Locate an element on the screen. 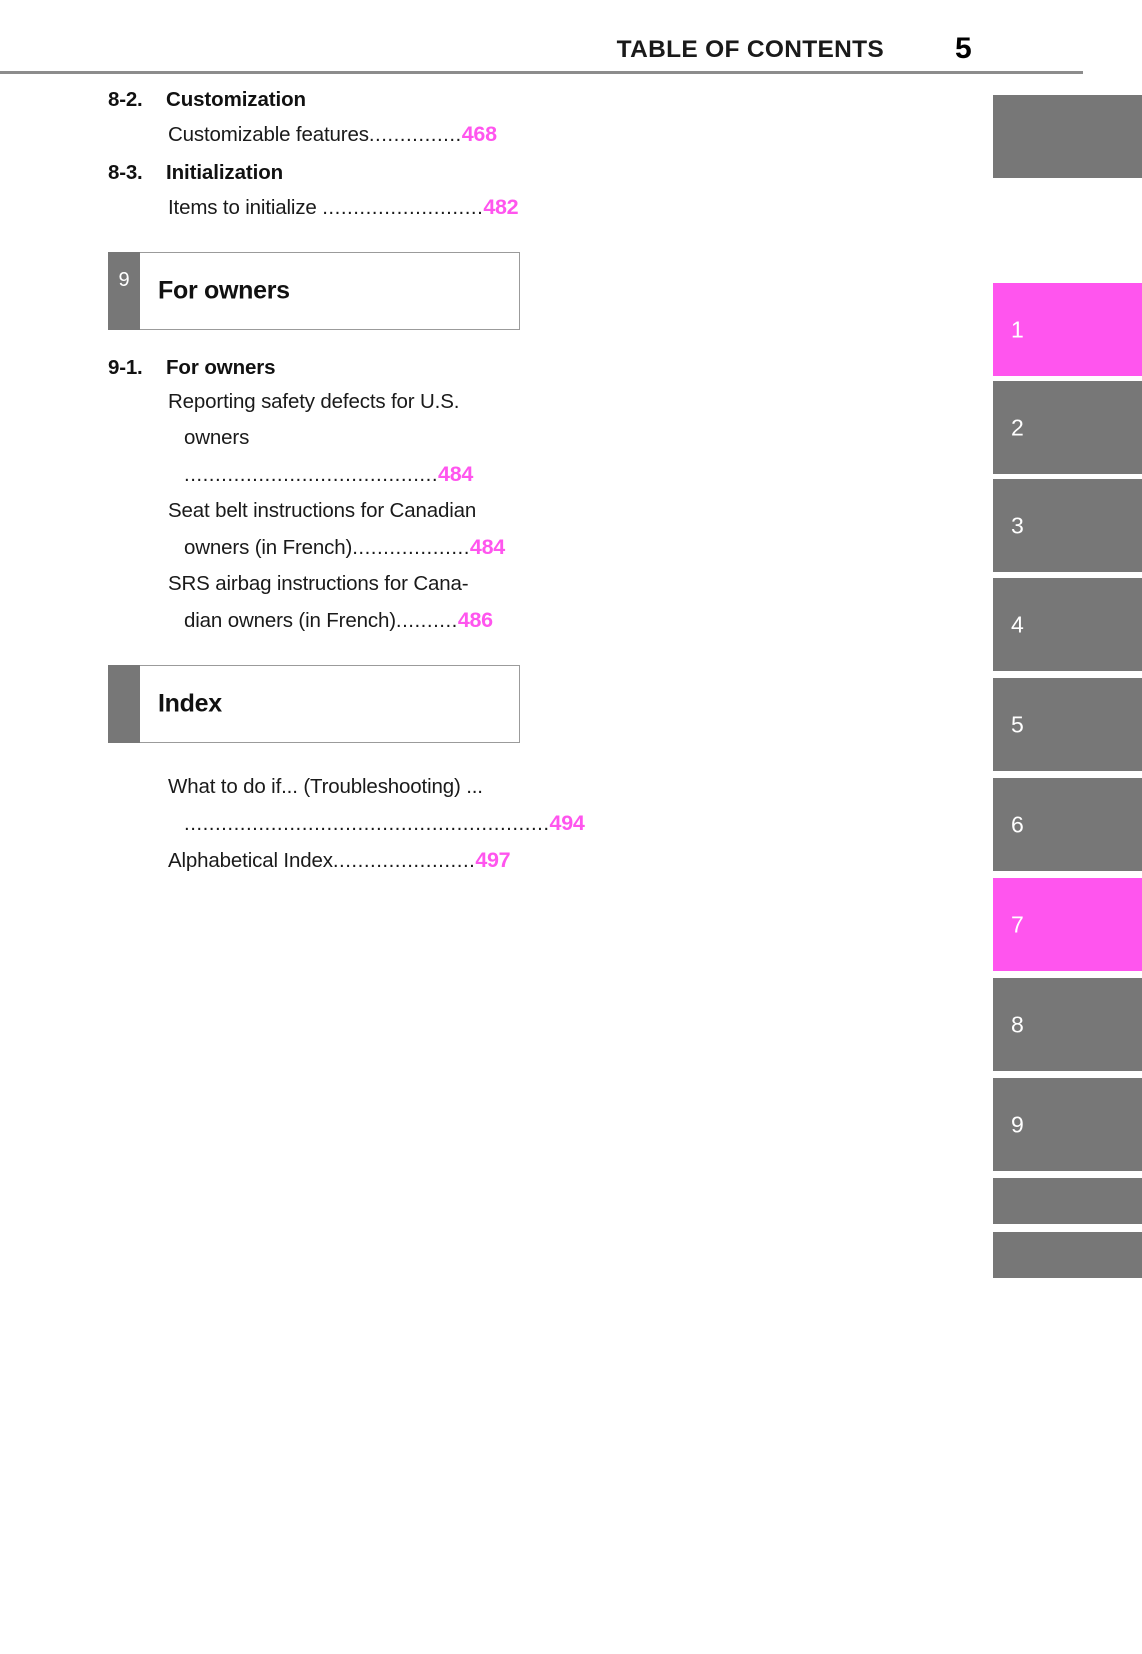  index-tab-8: 8 is located at coordinates (1067, 1024).